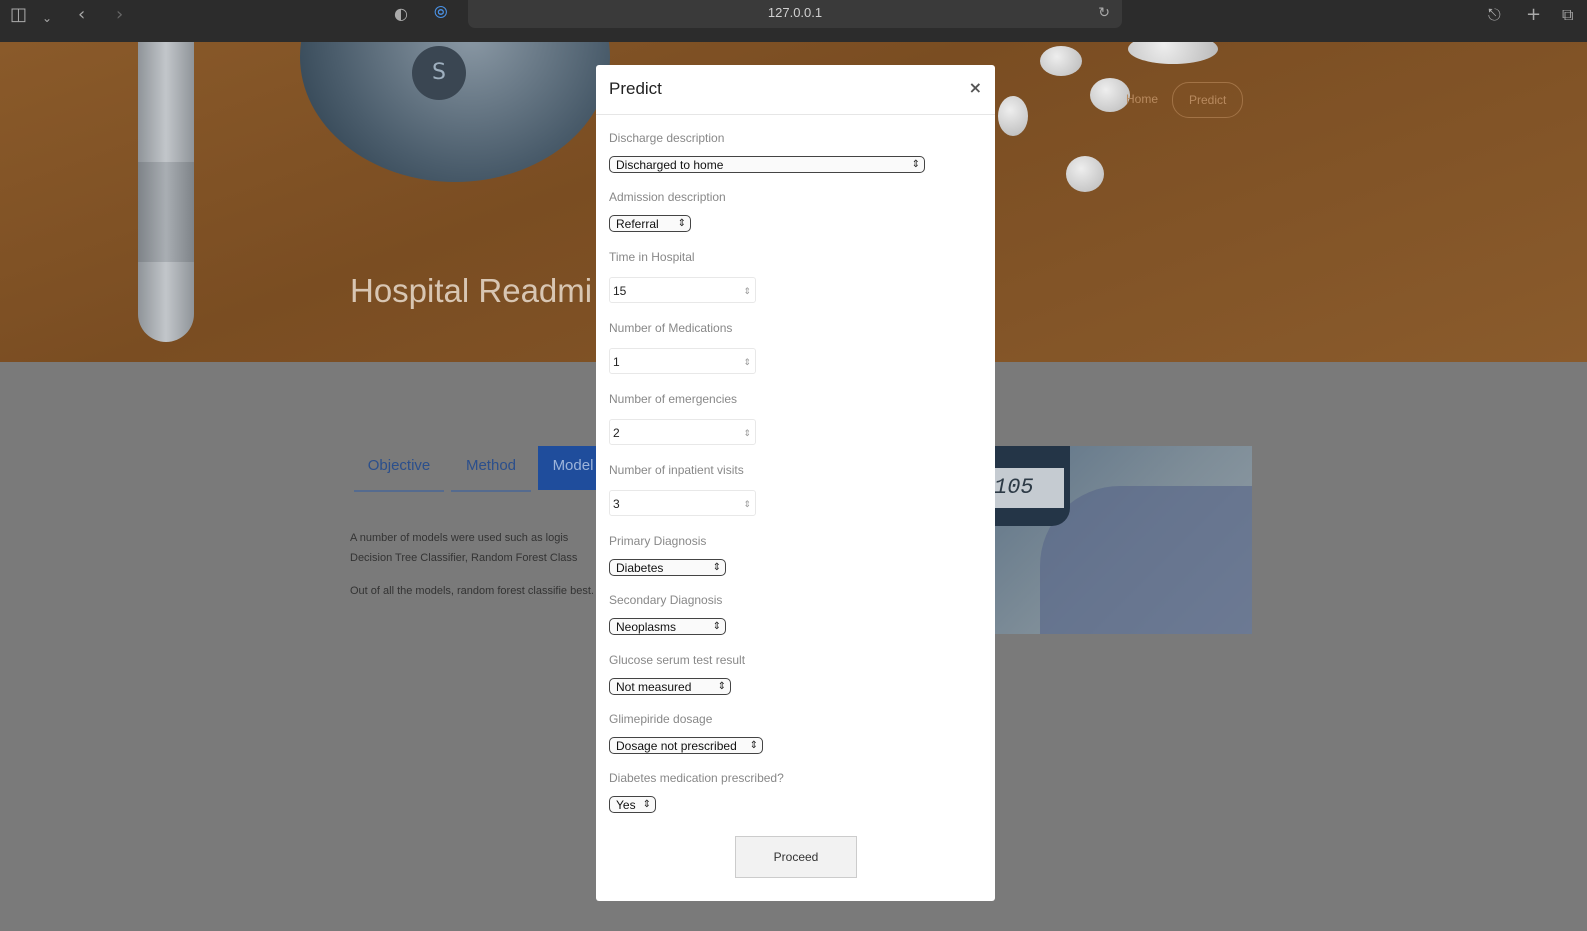  I want to click on secondary-diagnosis-label: Secondary Diagnosis, so click(666, 600).